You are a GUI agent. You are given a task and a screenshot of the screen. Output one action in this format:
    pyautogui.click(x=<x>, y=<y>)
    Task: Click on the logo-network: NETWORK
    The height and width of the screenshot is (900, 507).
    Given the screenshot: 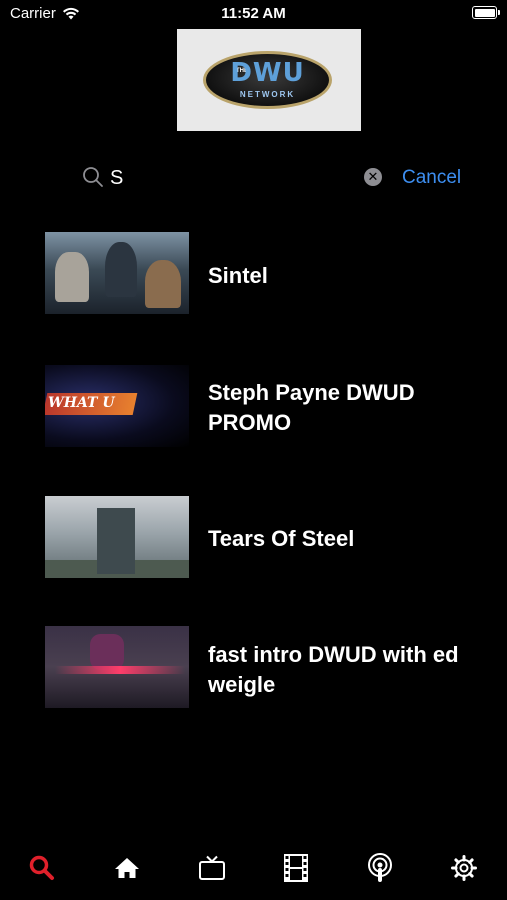 What is the action you would take?
    pyautogui.click(x=267, y=94)
    